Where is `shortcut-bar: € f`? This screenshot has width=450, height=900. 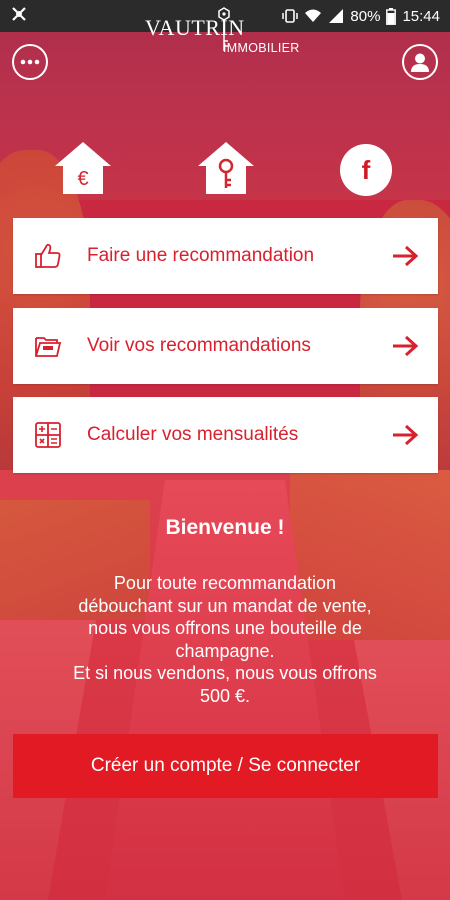 shortcut-bar: € f is located at coordinates (225, 170).